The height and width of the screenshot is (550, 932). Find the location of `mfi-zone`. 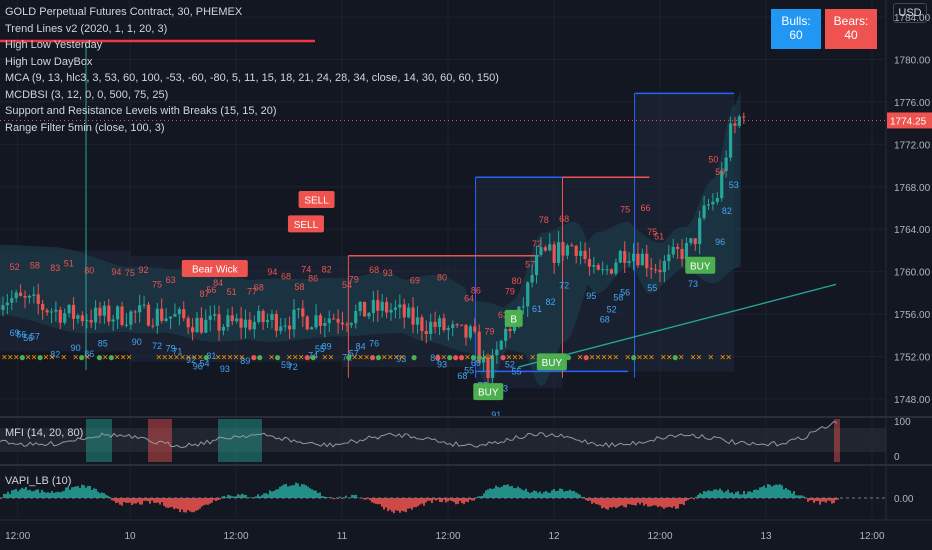

mfi-zone is located at coordinates (160, 440).